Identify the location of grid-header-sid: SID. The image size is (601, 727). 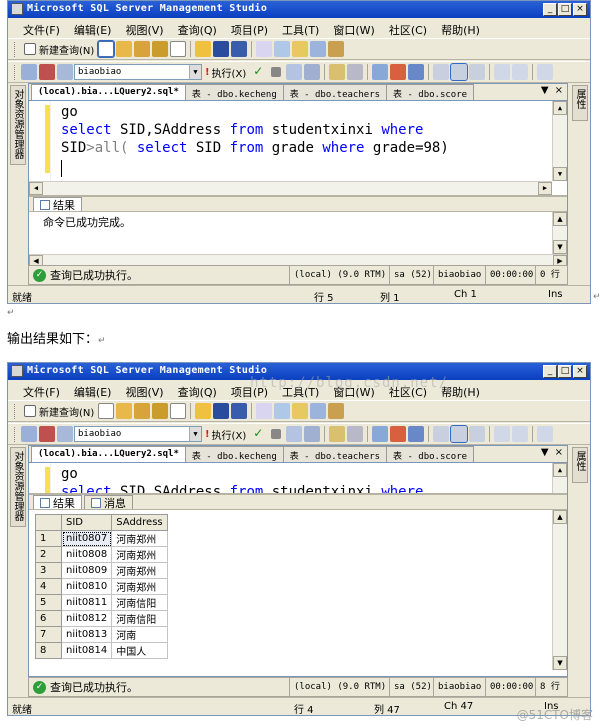
(86, 522).